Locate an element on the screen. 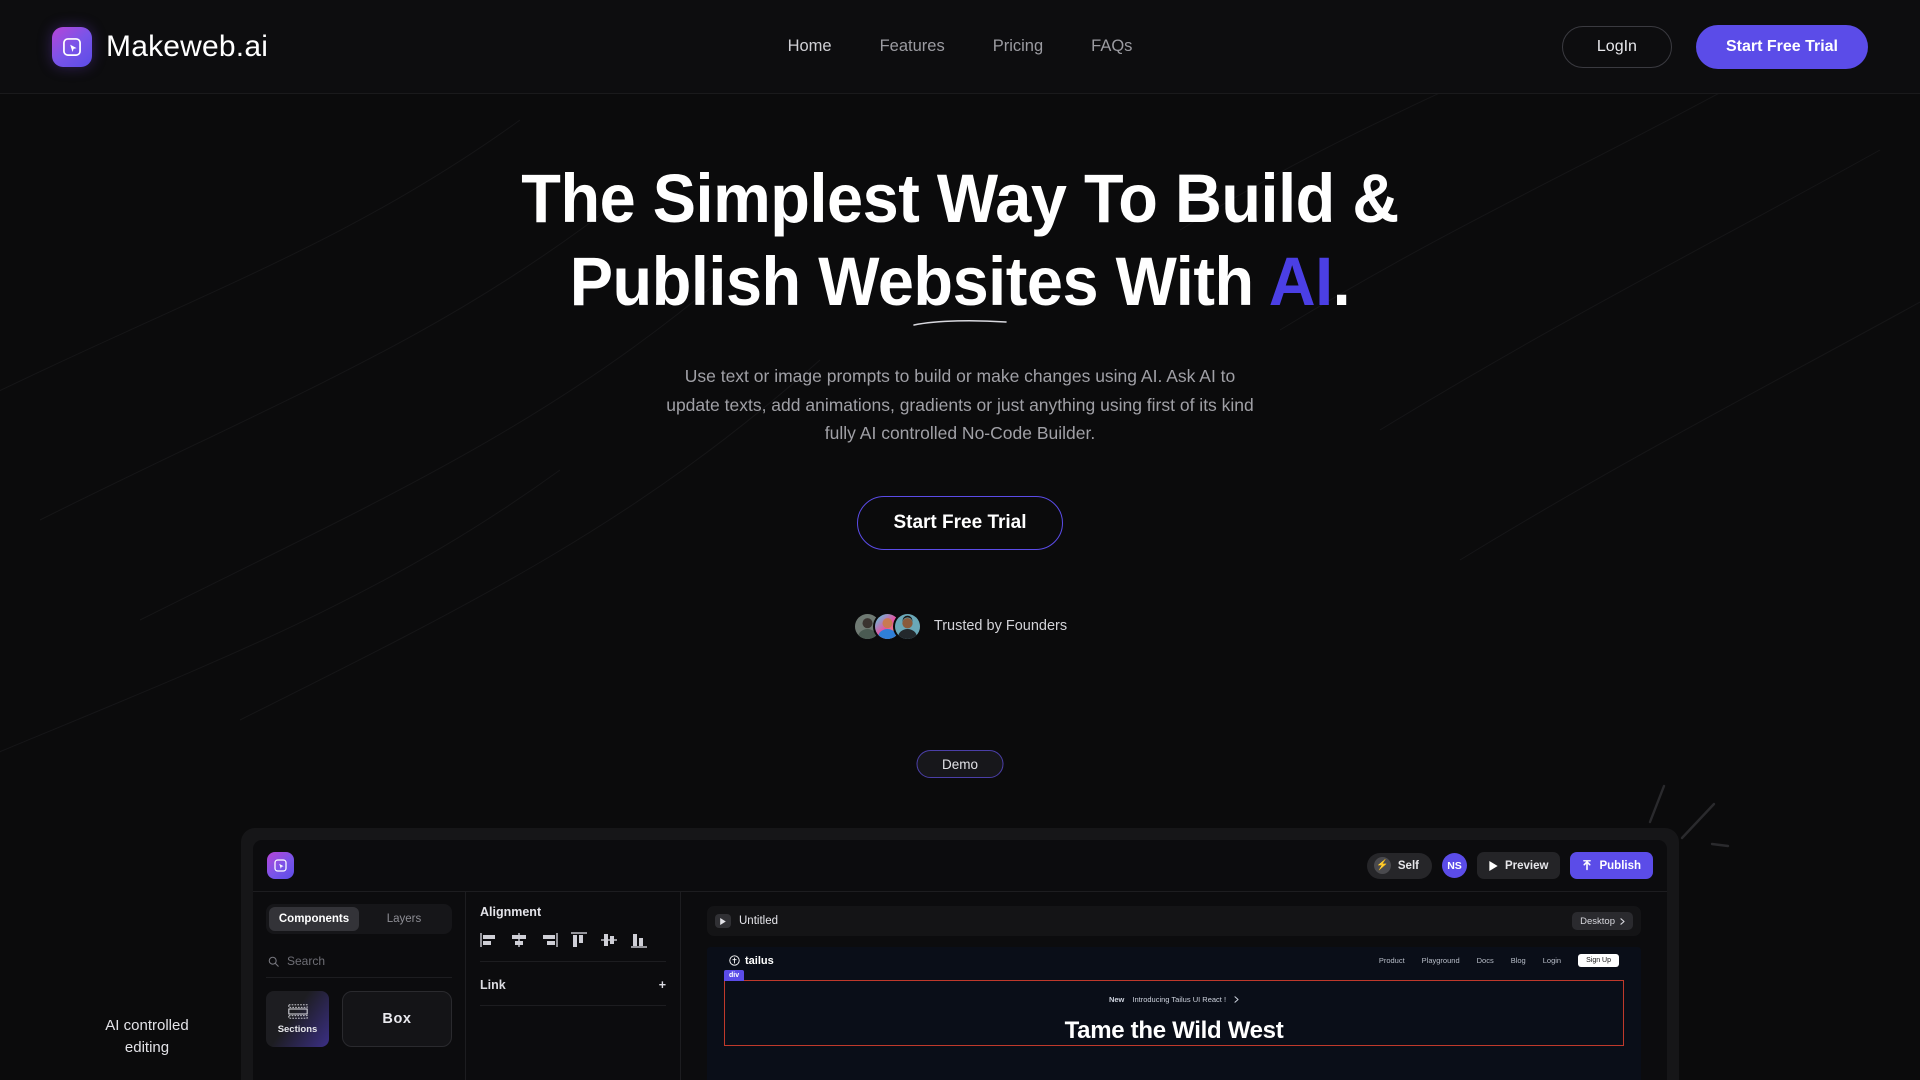 The width and height of the screenshot is (1920, 1080). tailus-icon is located at coordinates (734, 960).